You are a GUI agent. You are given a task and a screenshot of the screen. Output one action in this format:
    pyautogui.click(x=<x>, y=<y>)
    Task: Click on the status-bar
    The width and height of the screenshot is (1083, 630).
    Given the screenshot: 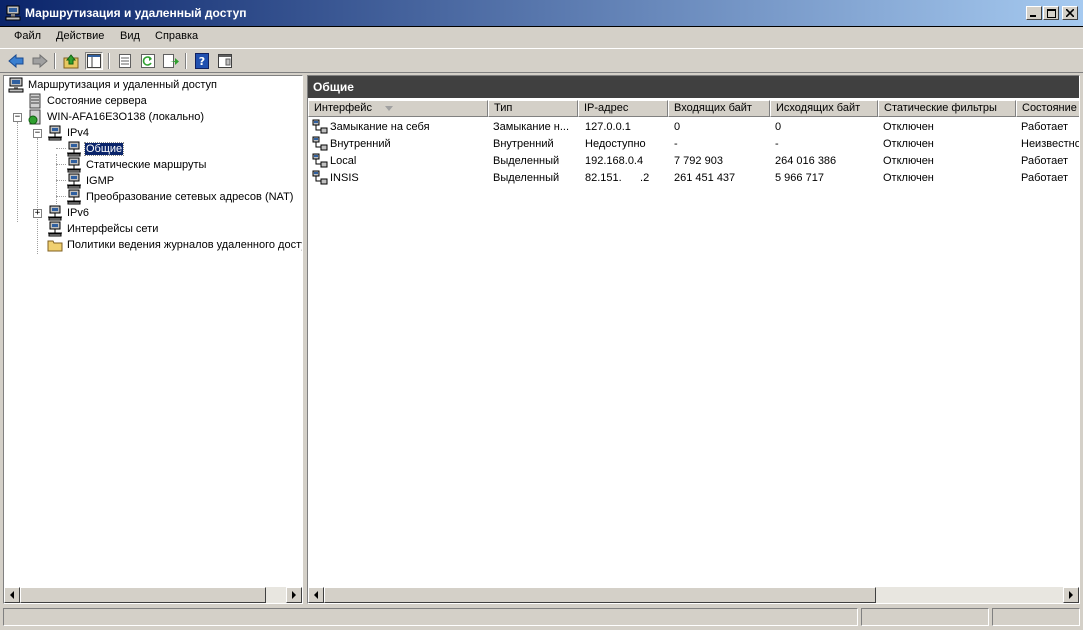 What is the action you would take?
    pyautogui.click(x=541, y=618)
    